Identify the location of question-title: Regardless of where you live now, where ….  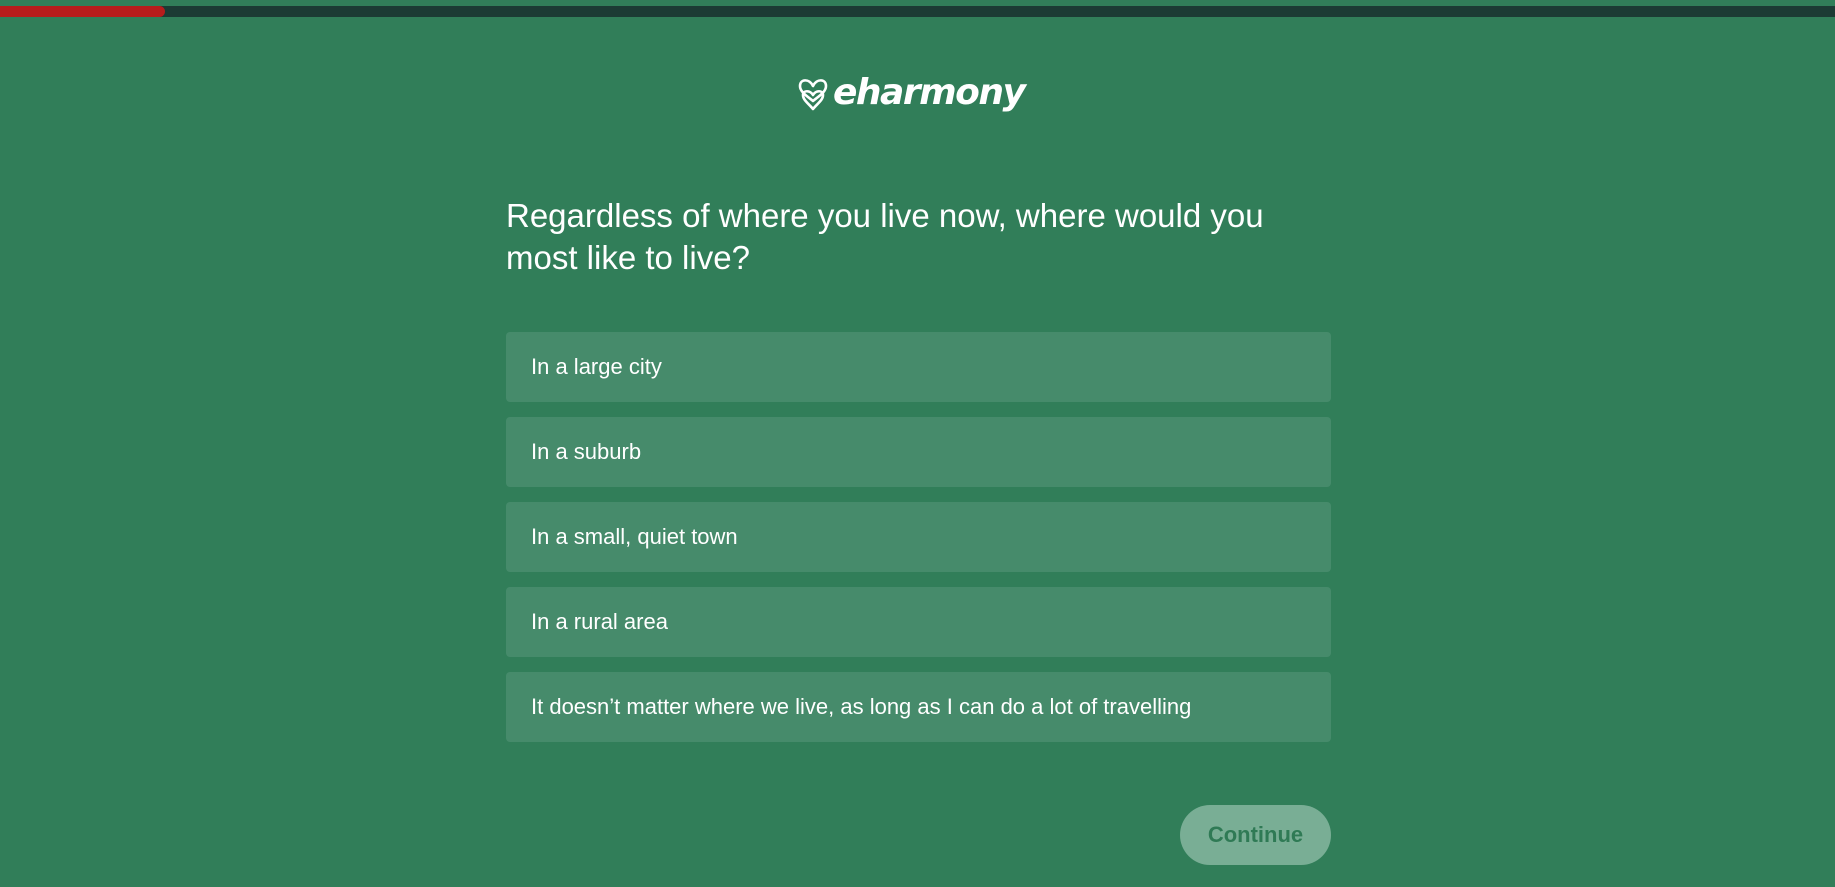
(885, 236).